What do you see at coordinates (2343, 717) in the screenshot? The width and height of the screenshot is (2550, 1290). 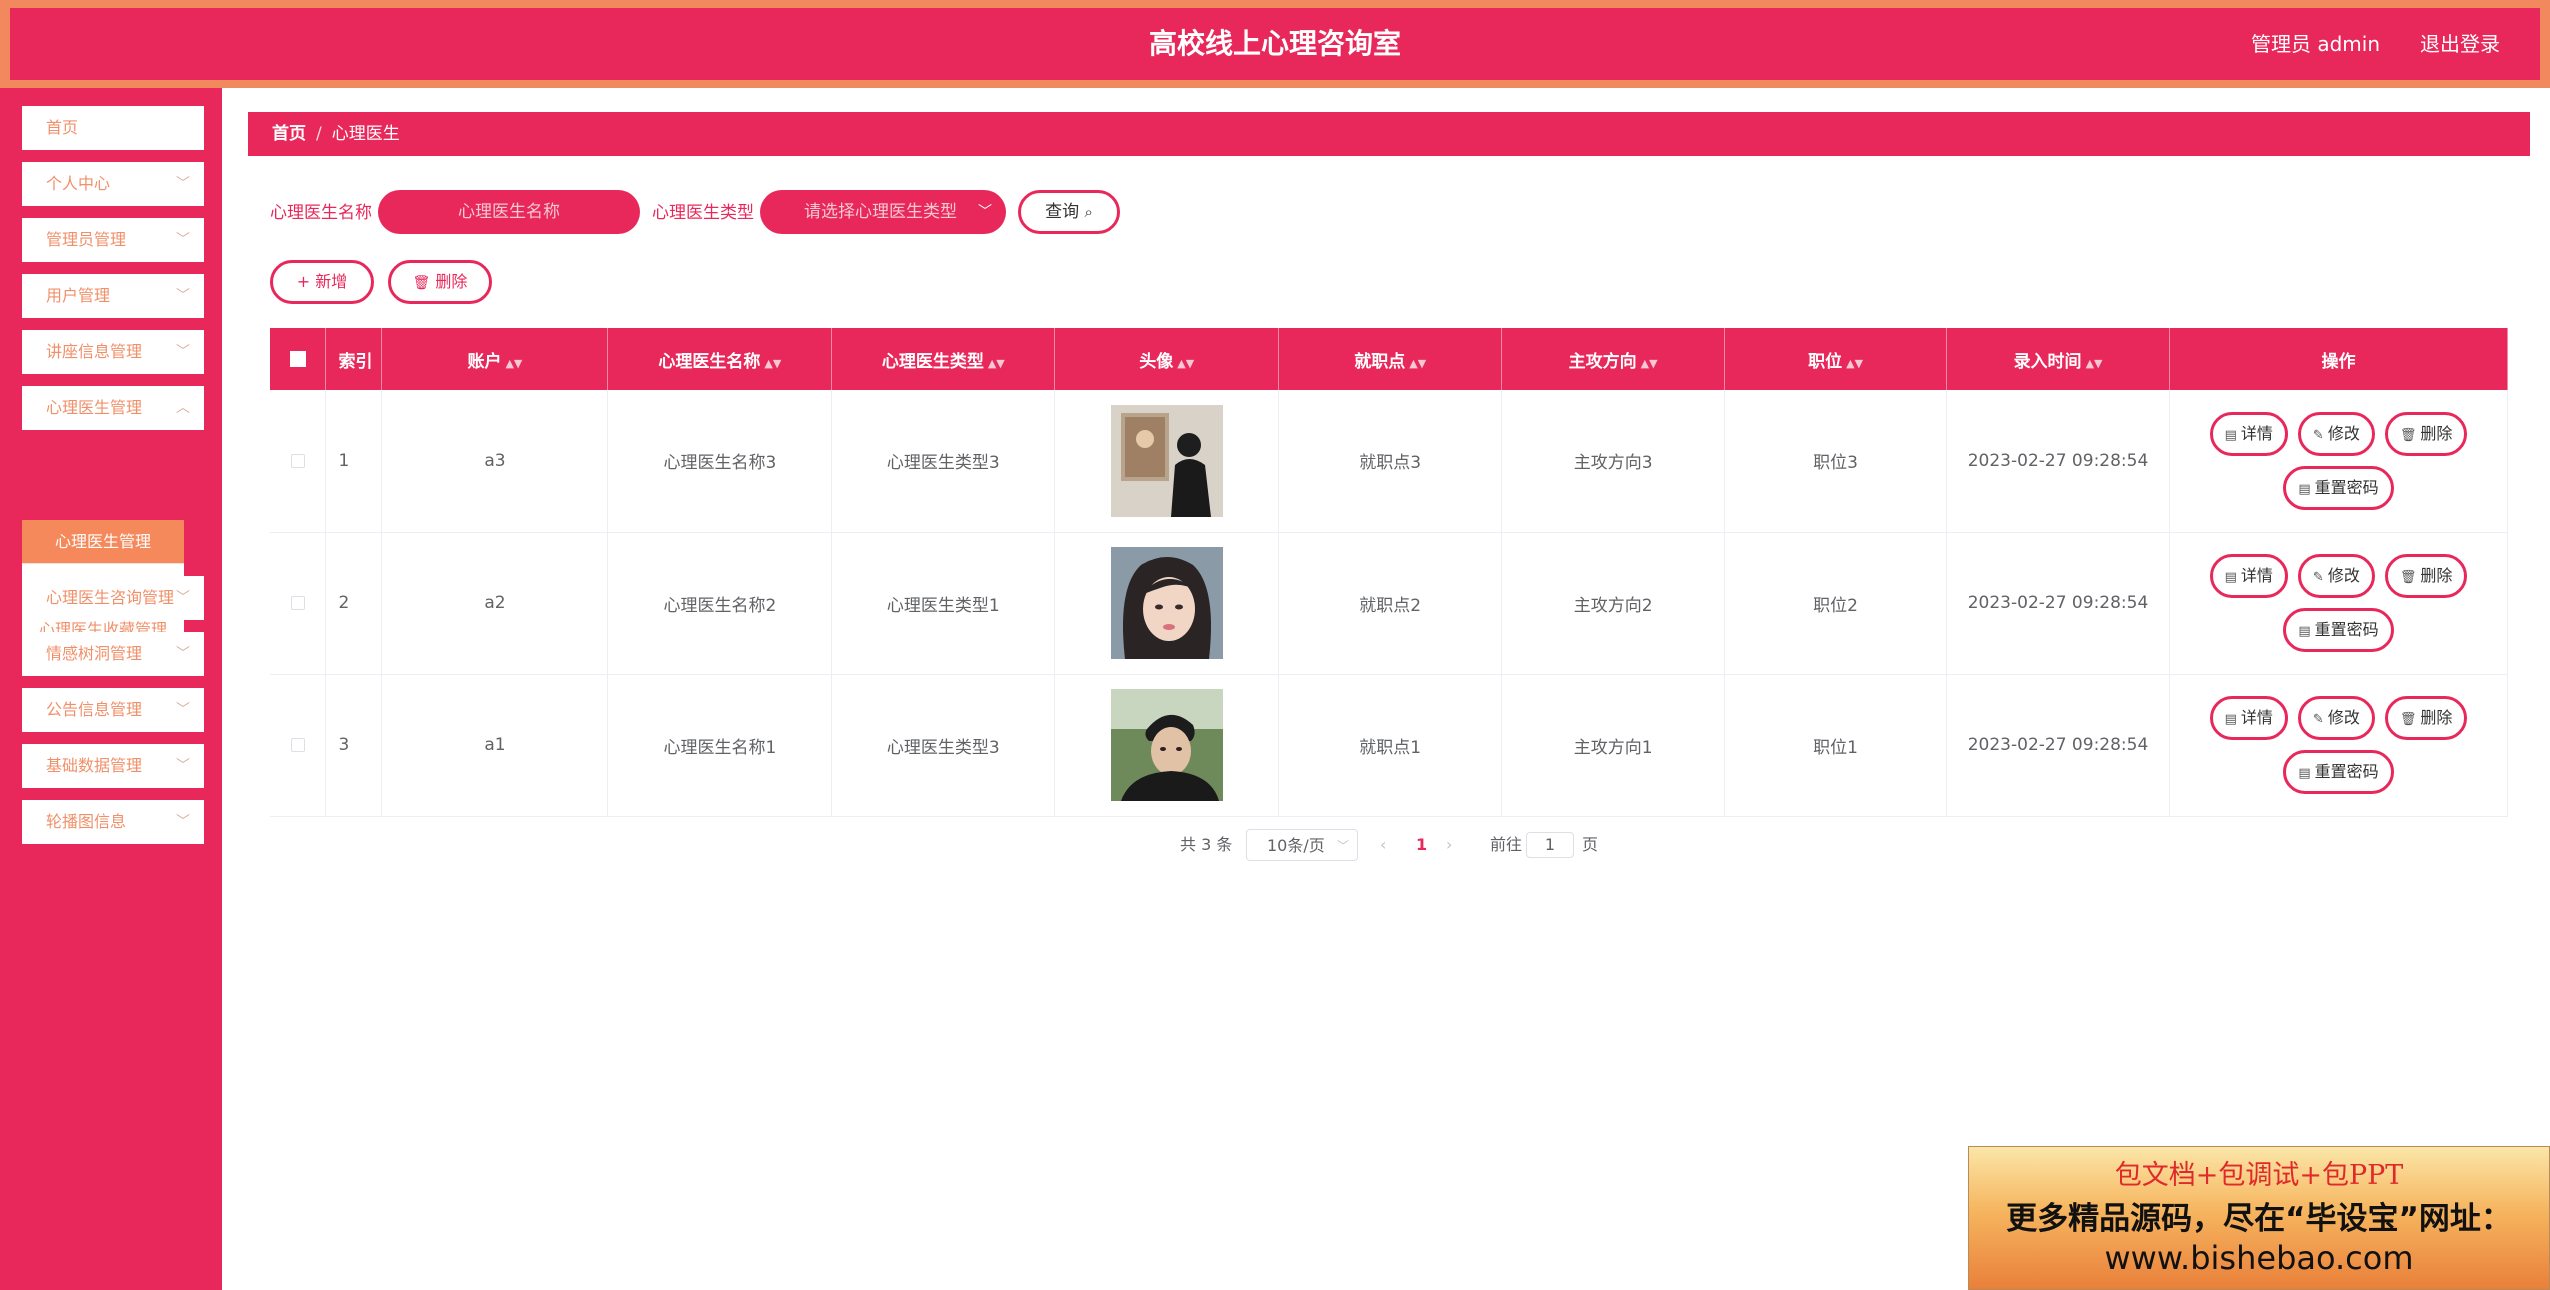 I see `edit-label: 修改` at bounding box center [2343, 717].